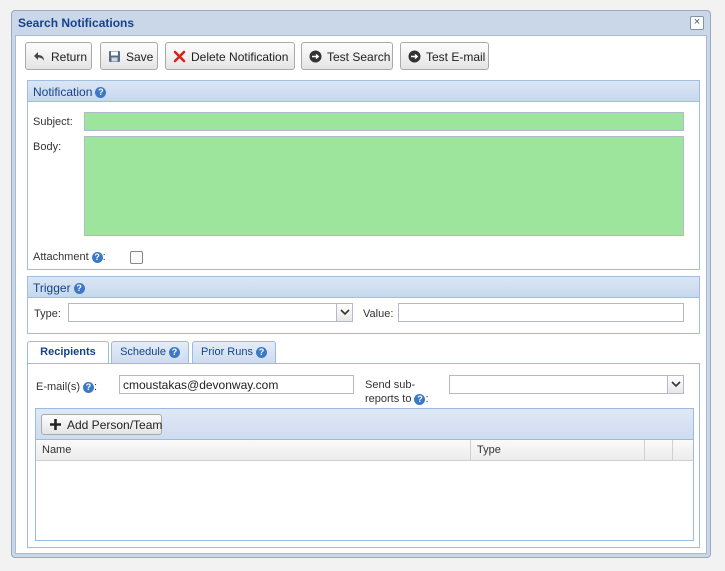 This screenshot has height=571, width=725. What do you see at coordinates (96, 387) in the screenshot?
I see `emails-label-colon: :` at bounding box center [96, 387].